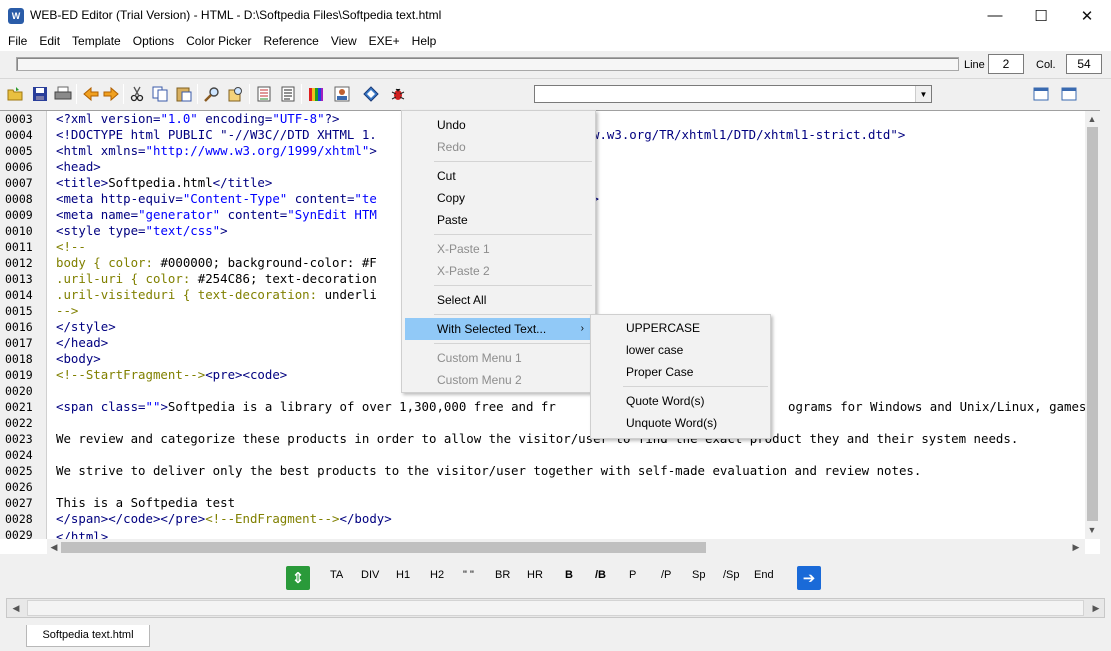 The height and width of the screenshot is (651, 1111). What do you see at coordinates (183, 230) in the screenshot?
I see `code-token: "text/css"` at bounding box center [183, 230].